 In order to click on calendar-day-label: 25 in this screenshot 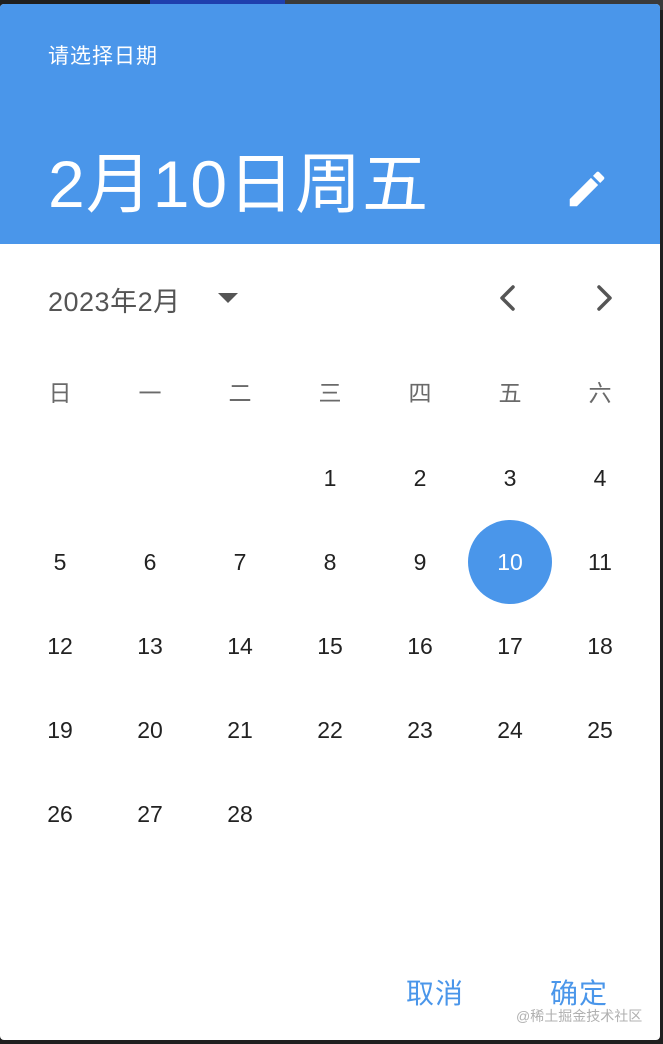, I will do `click(600, 730)`.